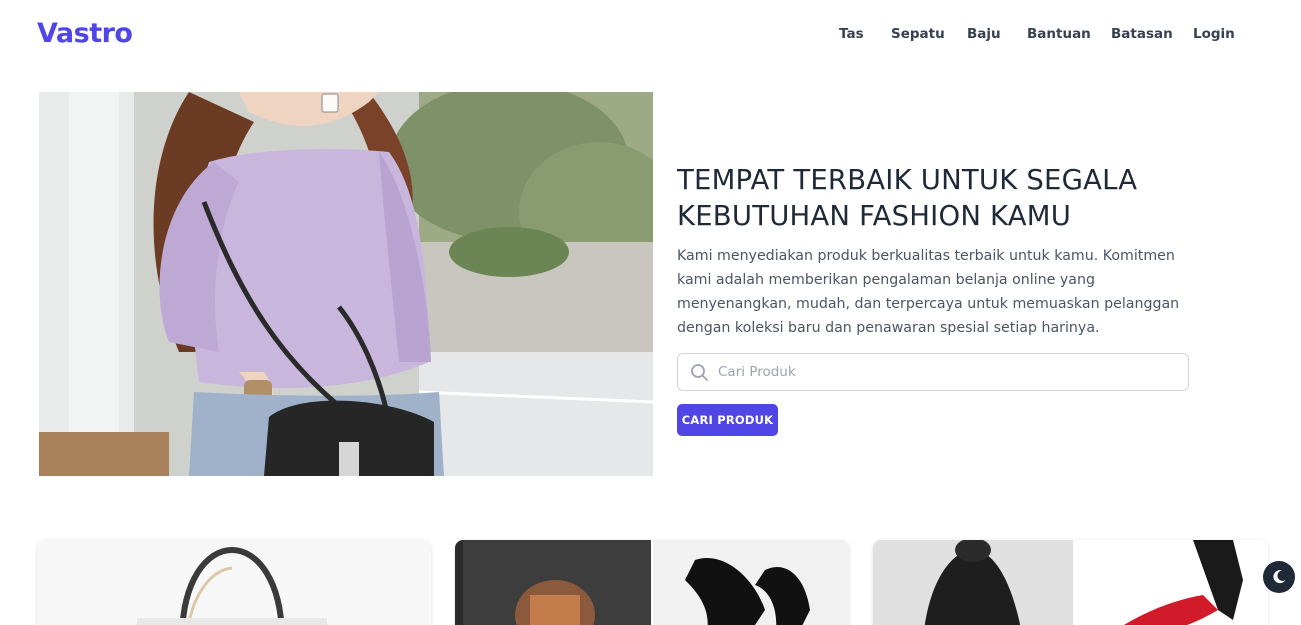  I want to click on nav-item-bantuan: Bantuan, so click(1059, 34).